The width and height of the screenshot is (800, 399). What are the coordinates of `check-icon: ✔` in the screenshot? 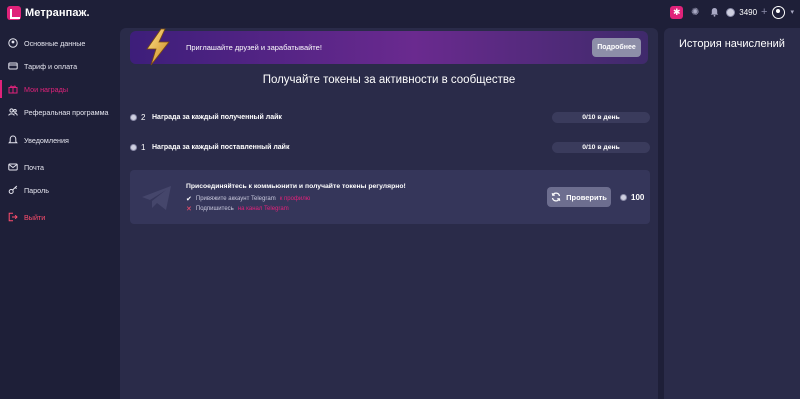 It's located at (189, 199).